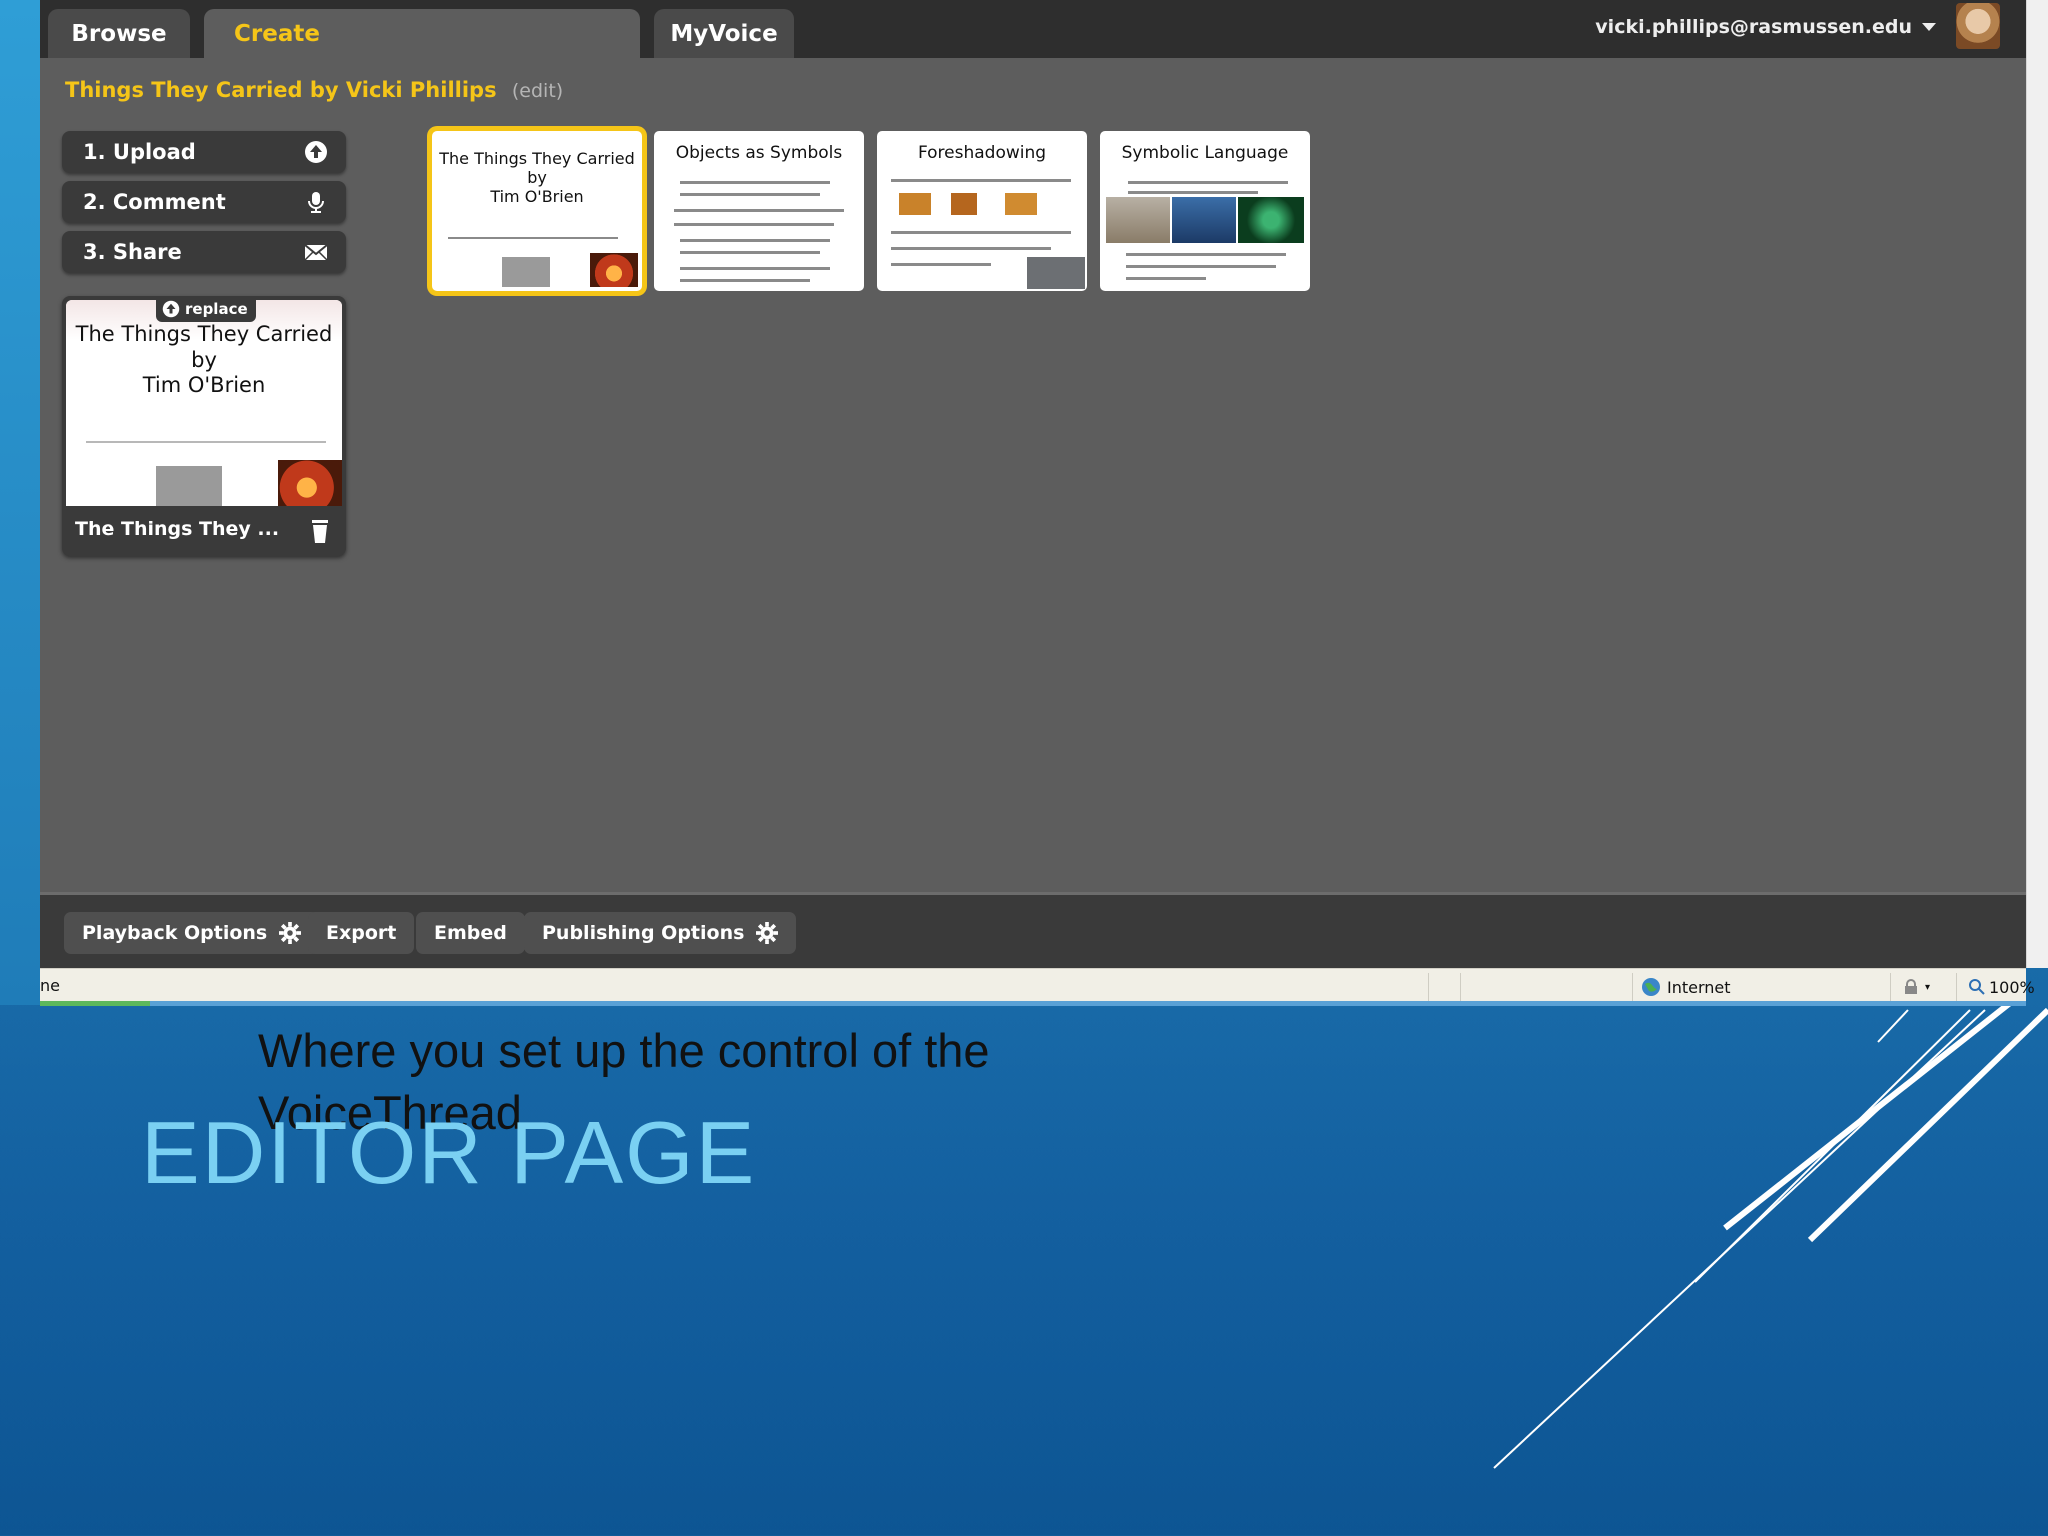  Describe the element at coordinates (204, 252) in the screenshot. I see `share-button: 3. Share` at that location.